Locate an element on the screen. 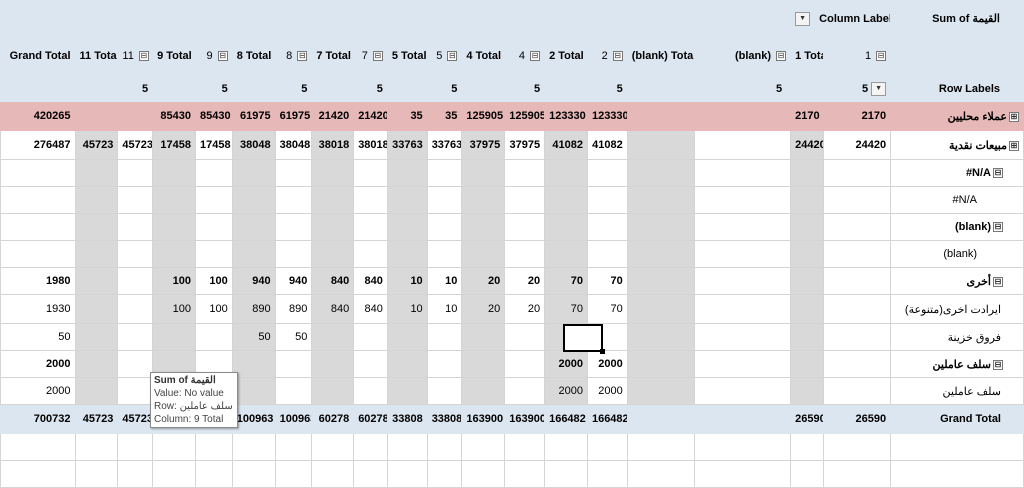 This screenshot has height=488, width=1024. cell-grand-total: 420265 is located at coordinates (38, 116).